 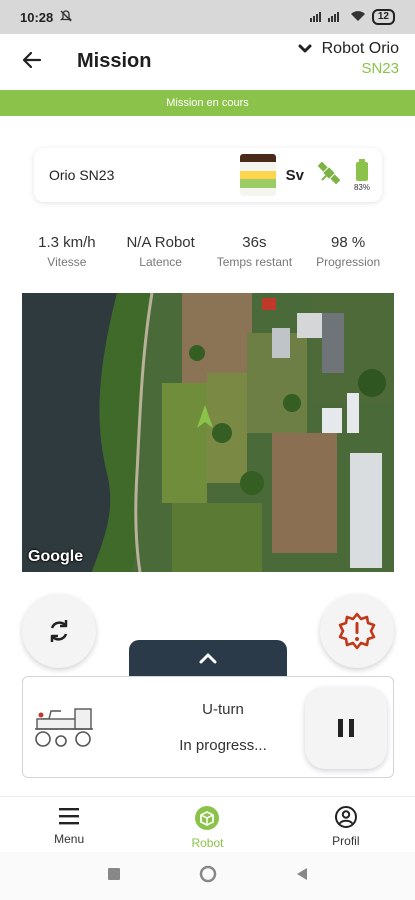 I want to click on gps-signal-text: Sv, so click(x=294, y=175).